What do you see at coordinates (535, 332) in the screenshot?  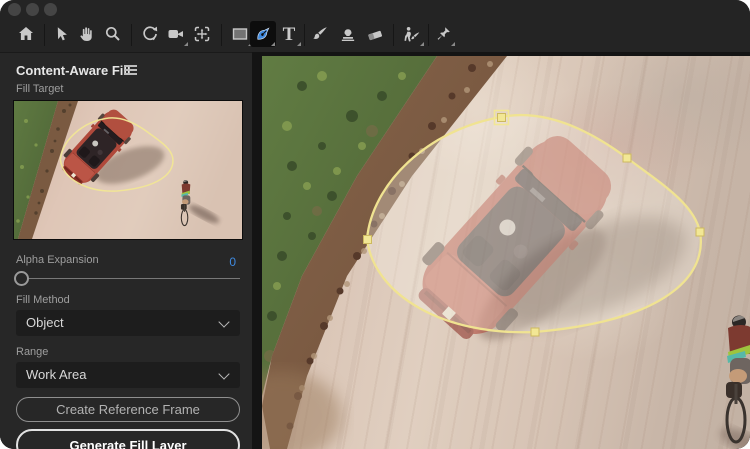 I see `mask-vertex-bottom` at bounding box center [535, 332].